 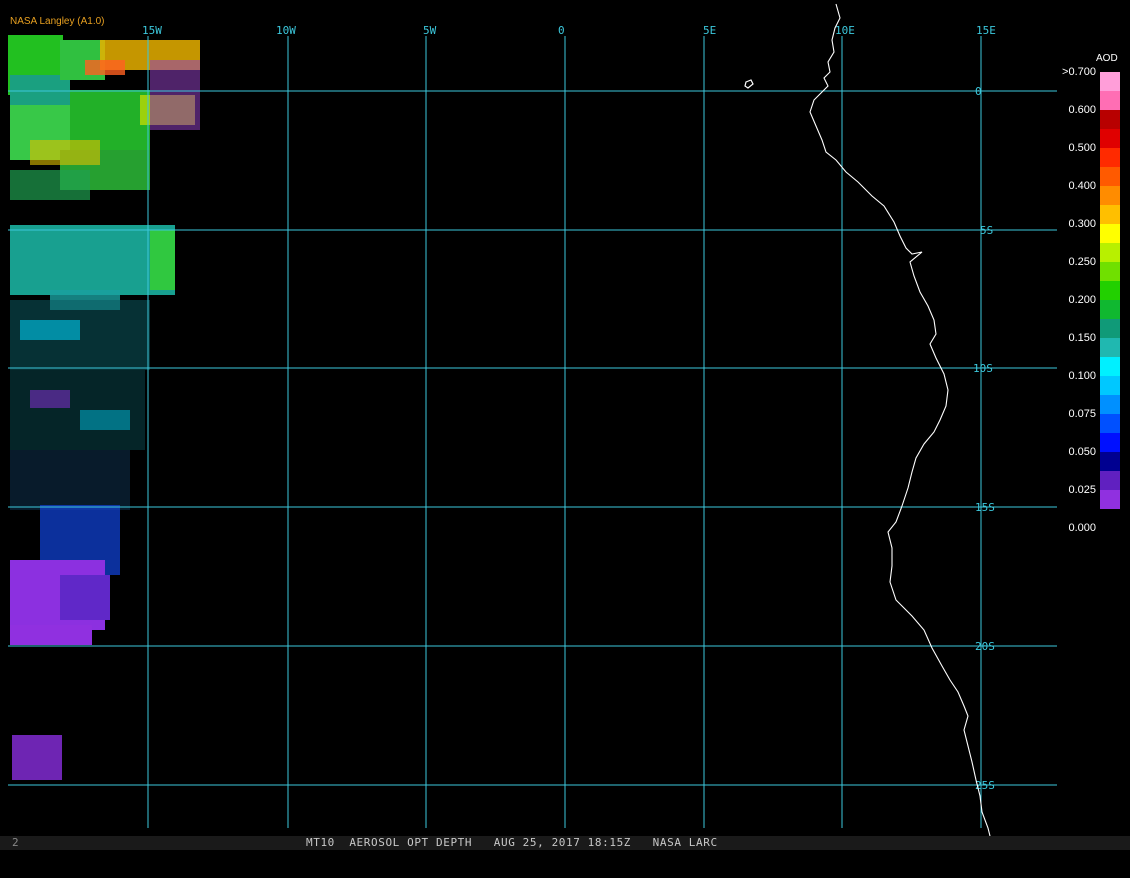 What do you see at coordinates (286, 30) in the screenshot?
I see `lon-label-10w: 10W` at bounding box center [286, 30].